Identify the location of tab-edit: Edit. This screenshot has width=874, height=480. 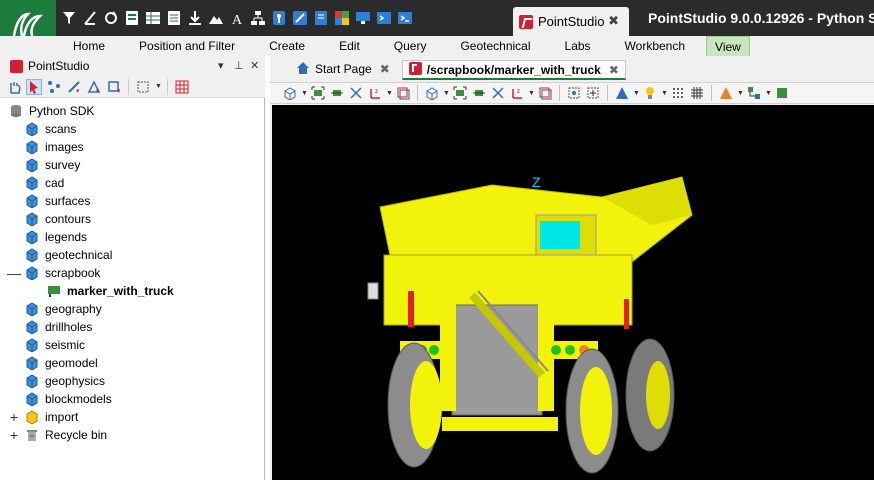
(349, 46).